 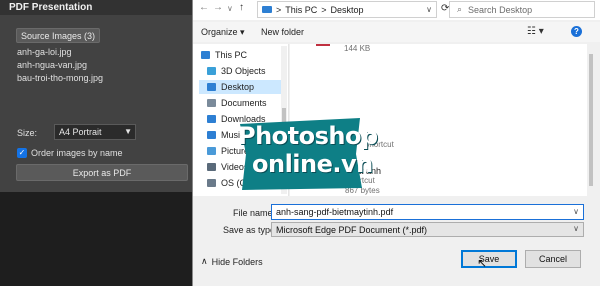 What do you see at coordinates (211, 183) in the screenshot?
I see `drive-icon` at bounding box center [211, 183].